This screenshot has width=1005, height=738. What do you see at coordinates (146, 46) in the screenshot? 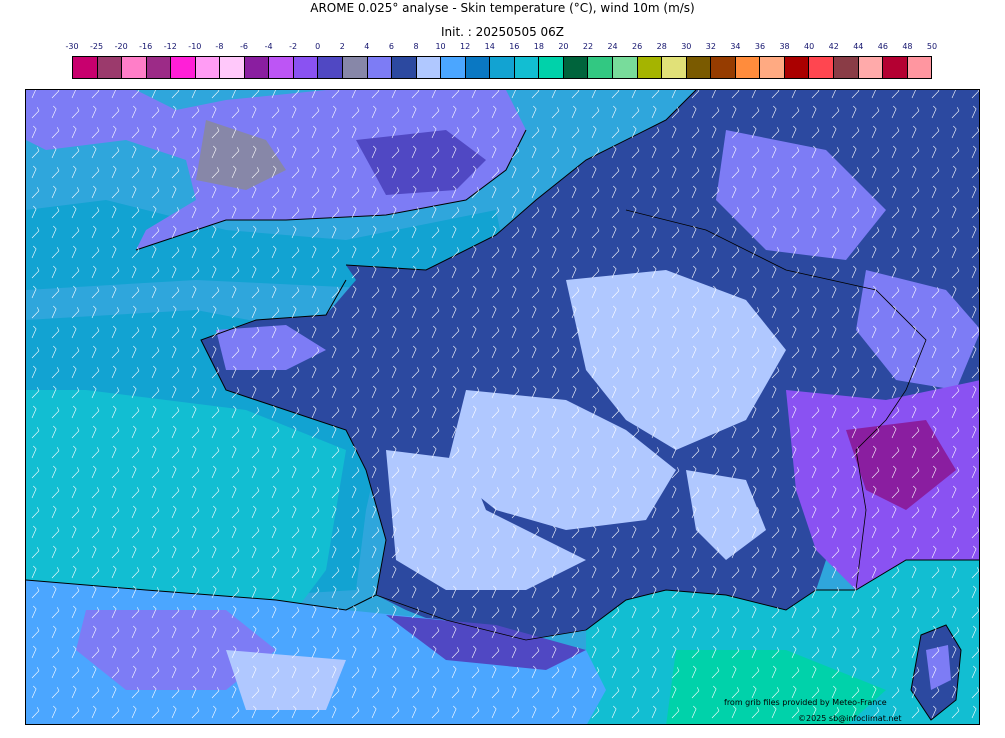
I see `colorbar-tick-label: -16` at bounding box center [146, 46].